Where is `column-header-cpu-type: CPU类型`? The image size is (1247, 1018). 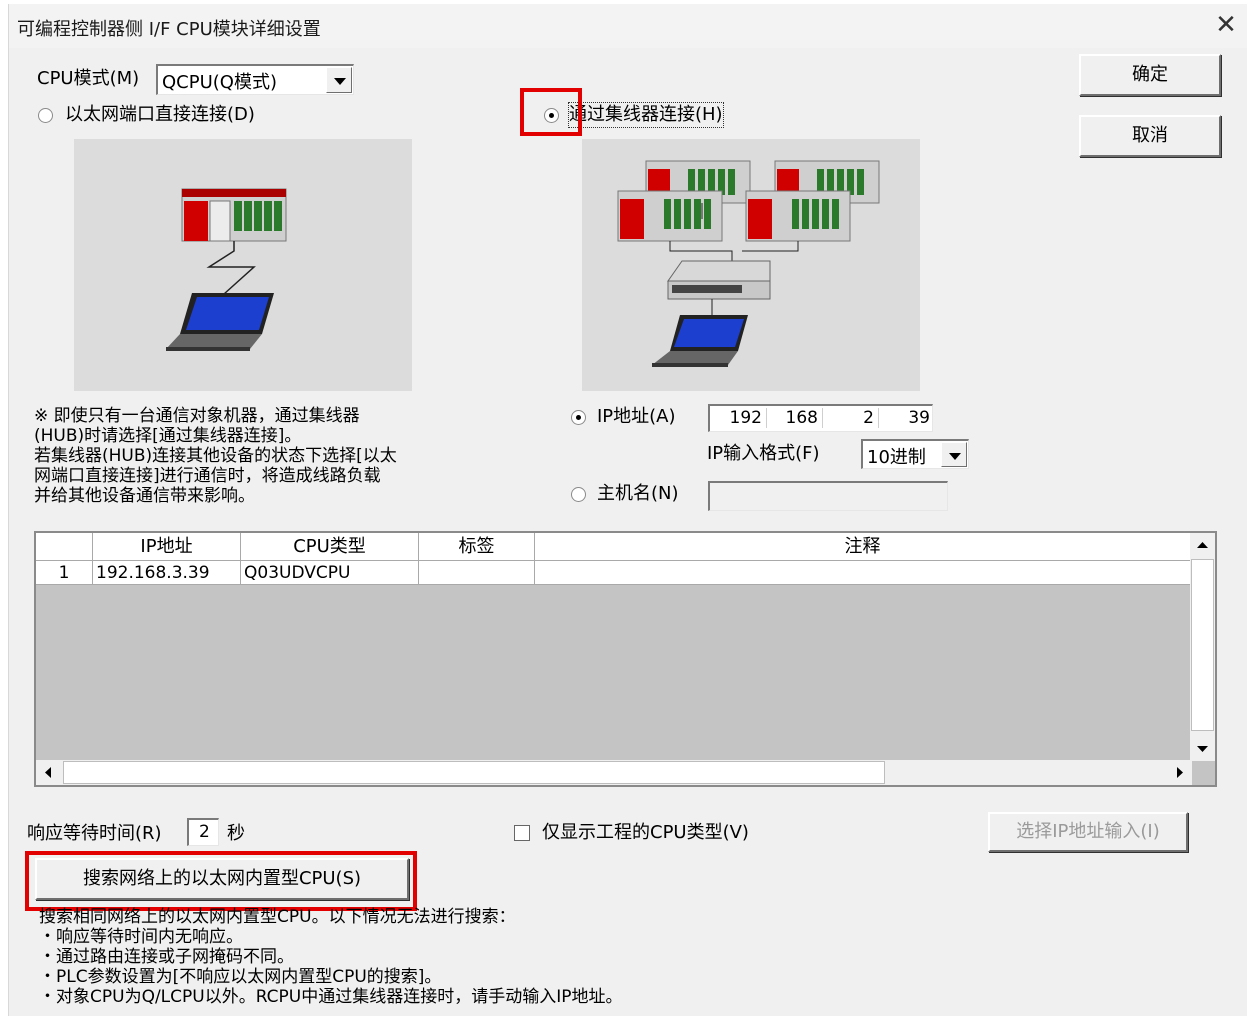
column-header-cpu-type: CPU类型 is located at coordinates (330, 547).